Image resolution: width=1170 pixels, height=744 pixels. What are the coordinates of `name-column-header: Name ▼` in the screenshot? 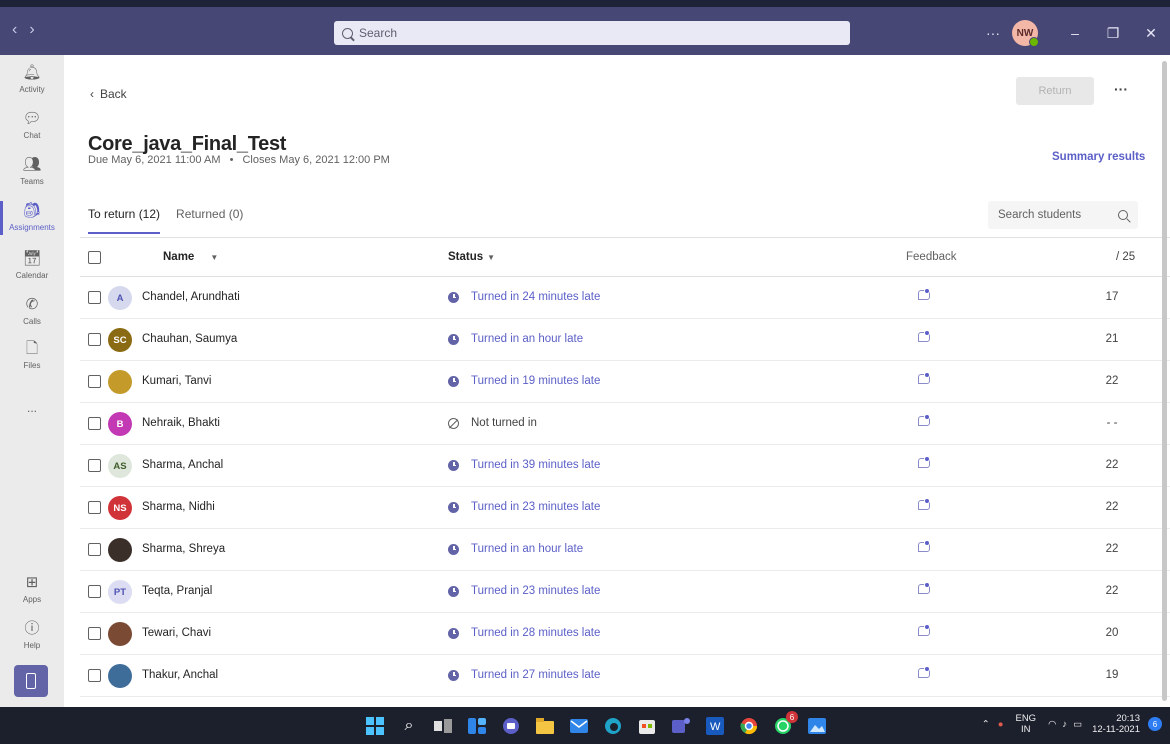 It's located at (190, 257).